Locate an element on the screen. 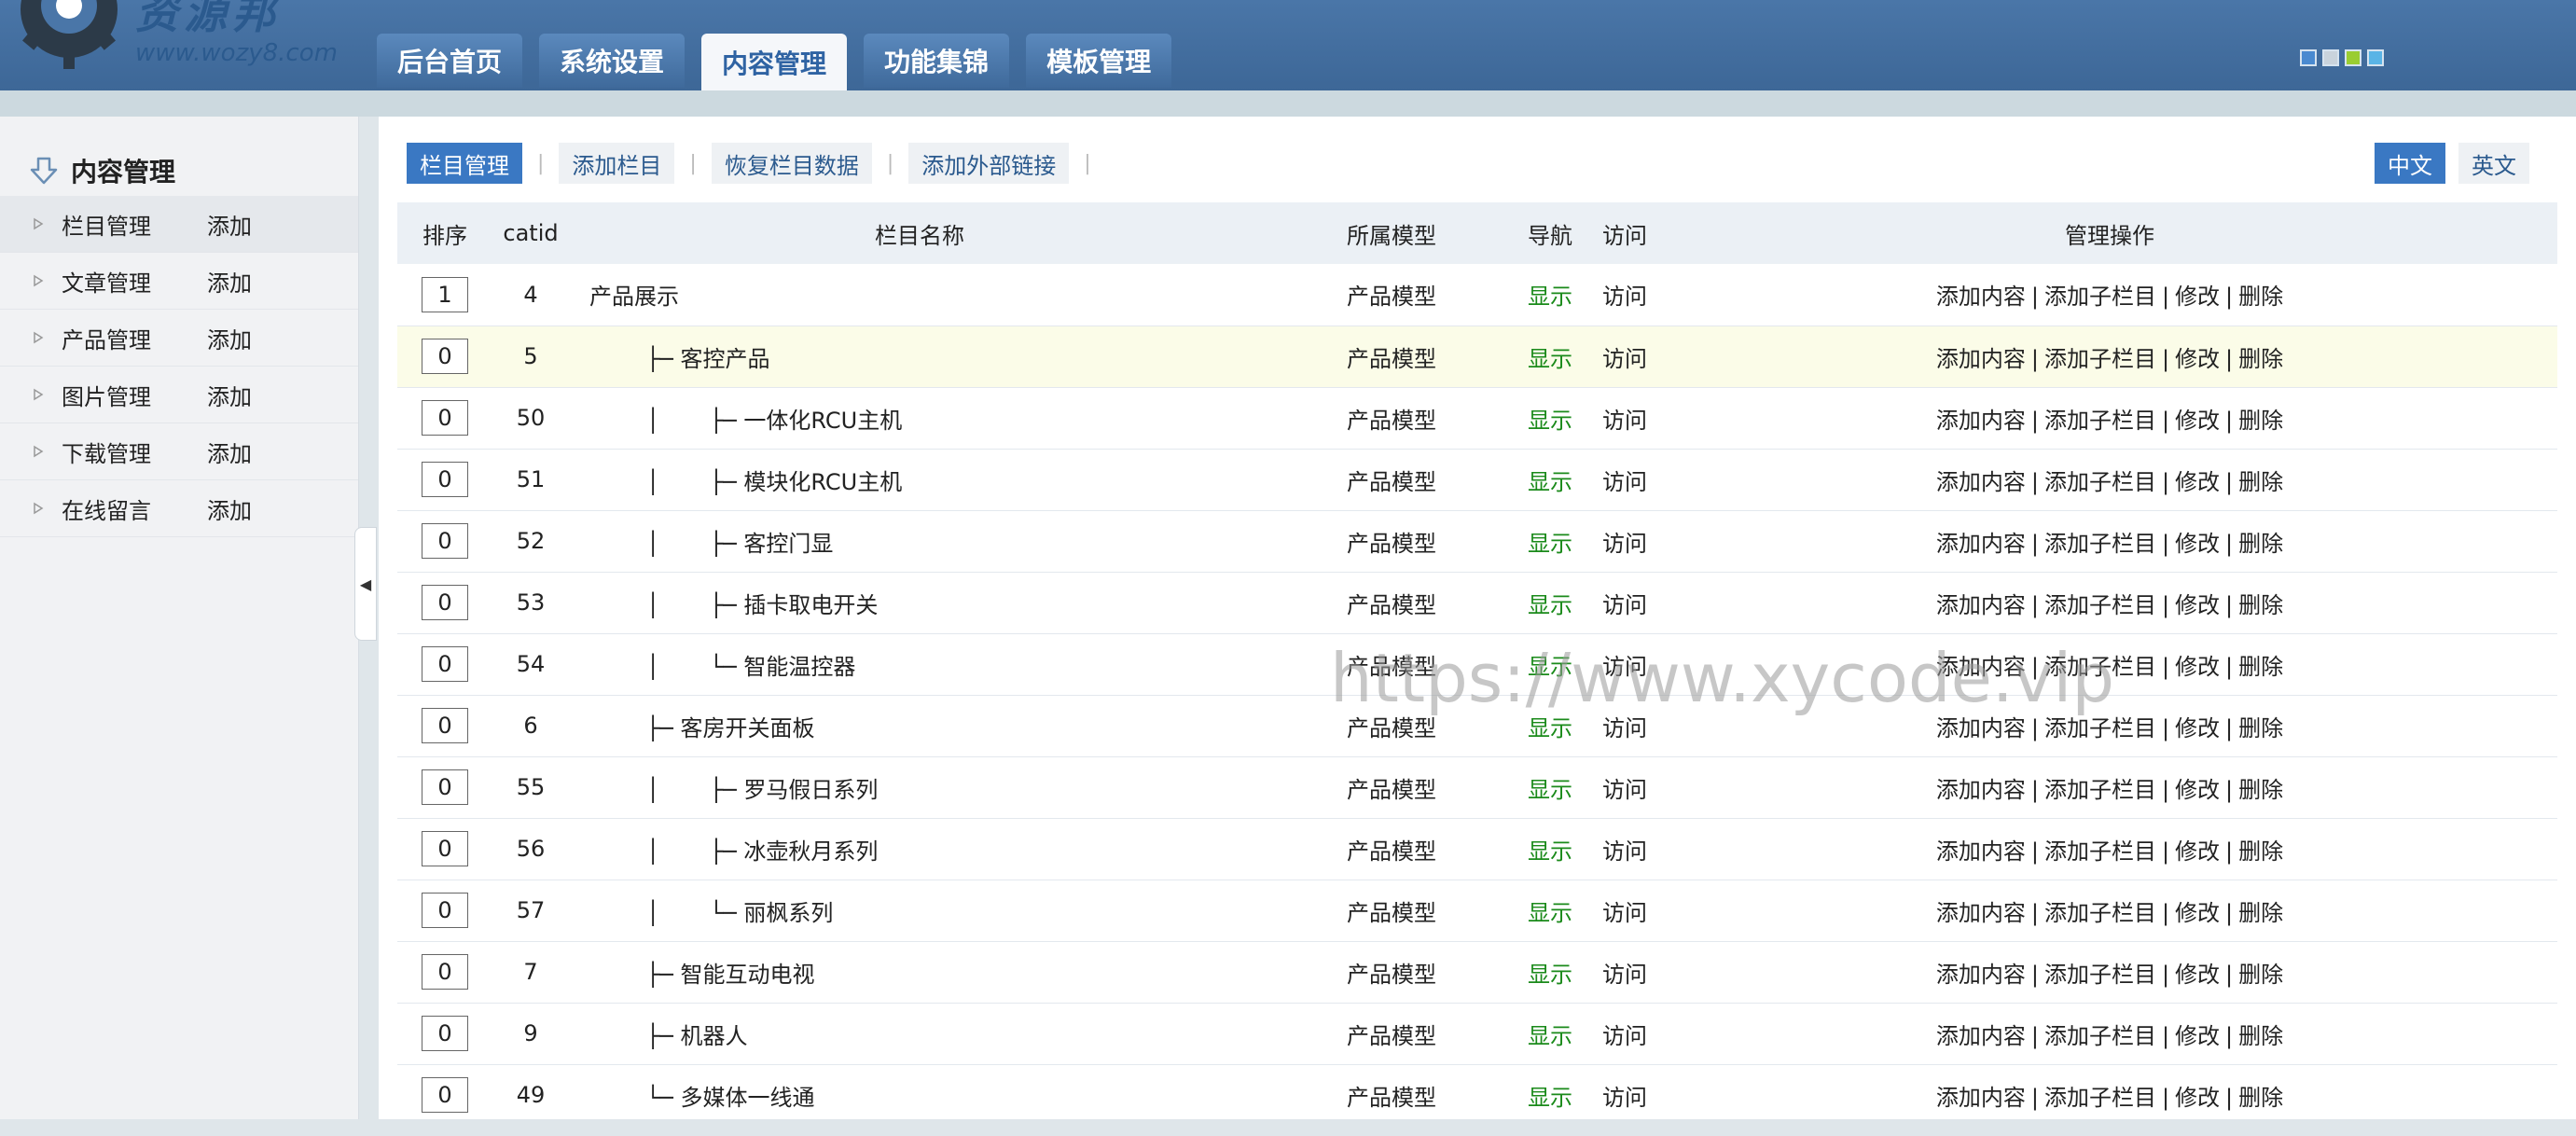 The width and height of the screenshot is (2576, 1136). language-tab: 中文 is located at coordinates (2410, 163).